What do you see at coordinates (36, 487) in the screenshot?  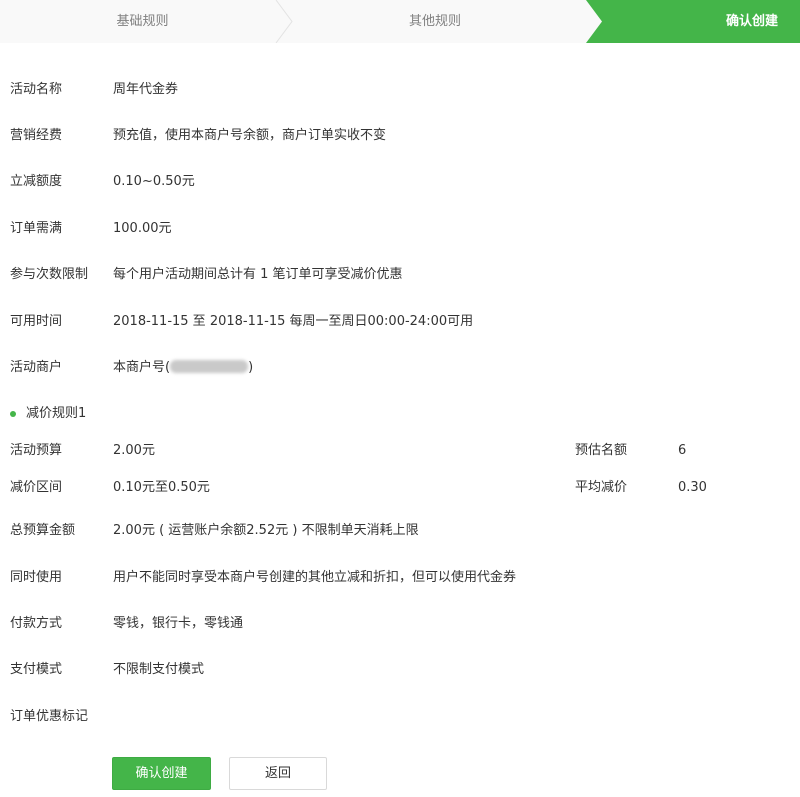 I see `discount-range-label: 减价区间` at bounding box center [36, 487].